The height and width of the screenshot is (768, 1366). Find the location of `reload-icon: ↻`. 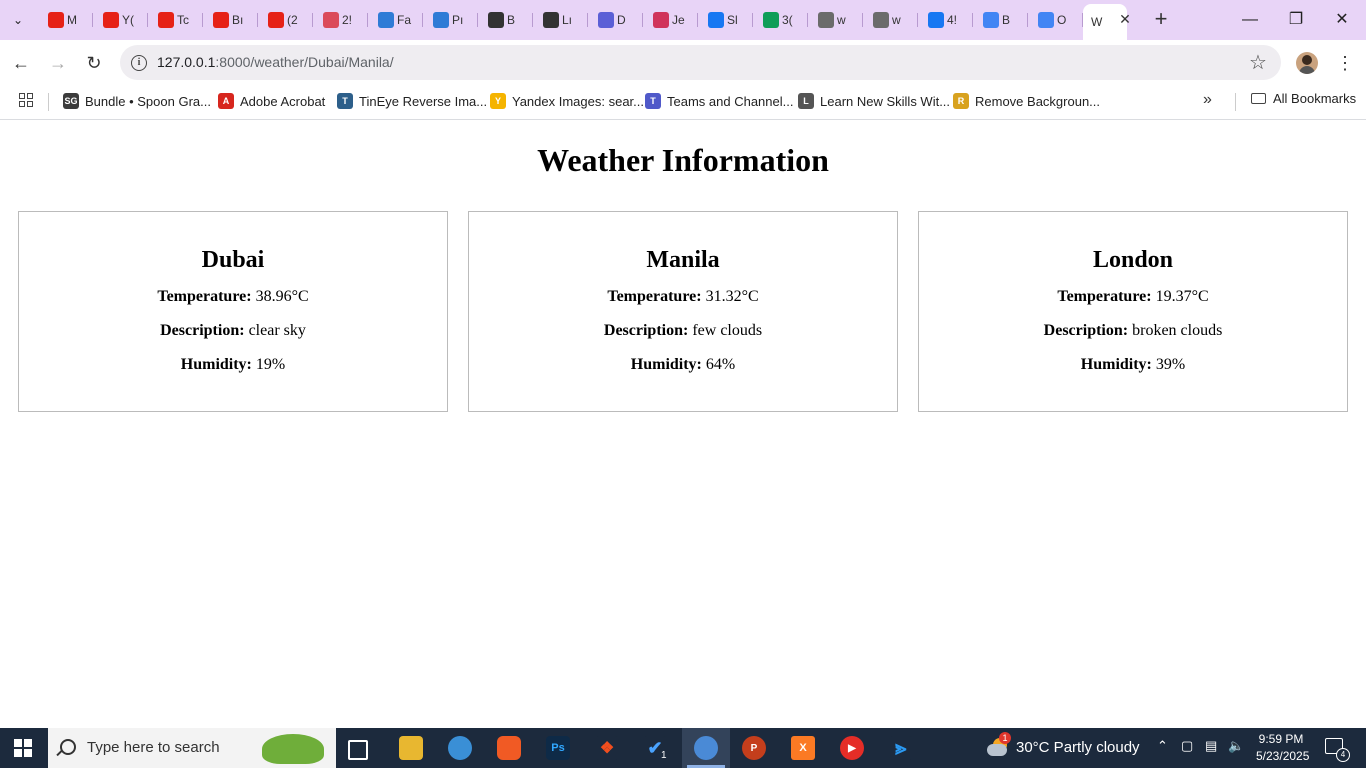

reload-icon: ↻ is located at coordinates (94, 63).